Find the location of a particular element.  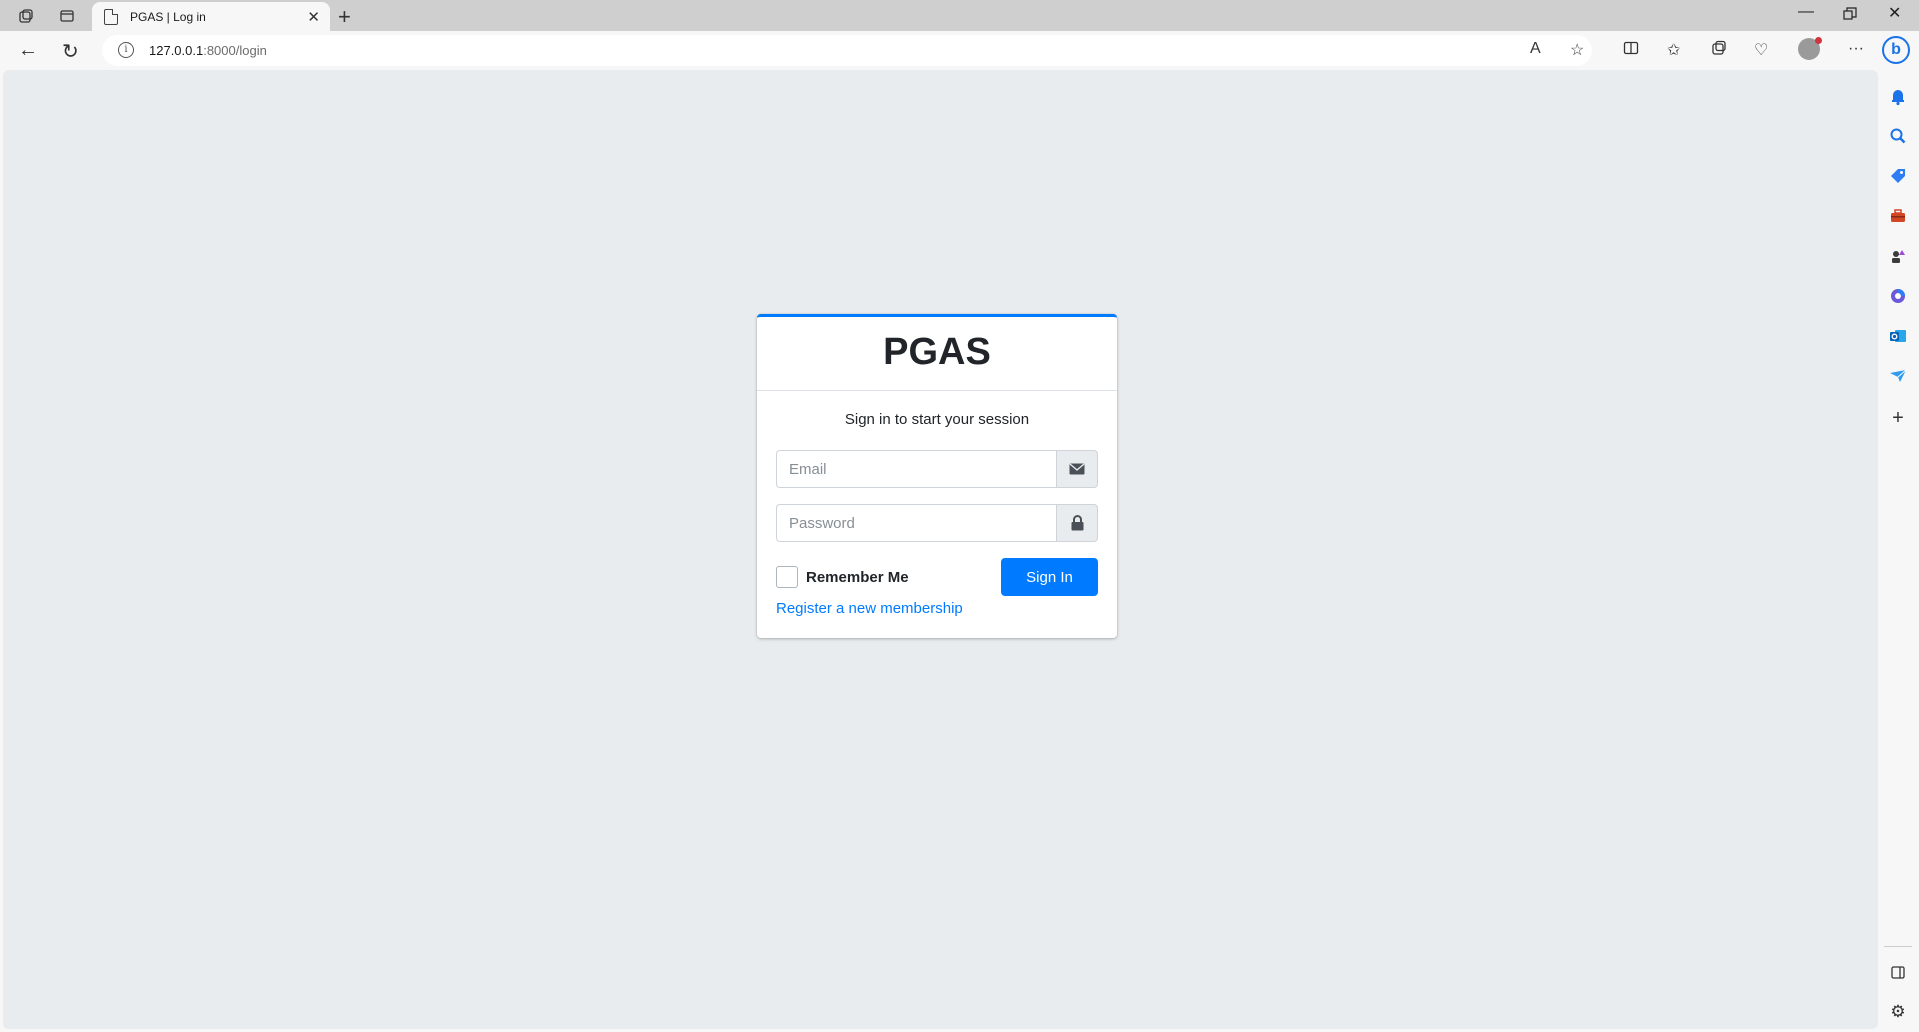

office-icon is located at coordinates (1898, 296).